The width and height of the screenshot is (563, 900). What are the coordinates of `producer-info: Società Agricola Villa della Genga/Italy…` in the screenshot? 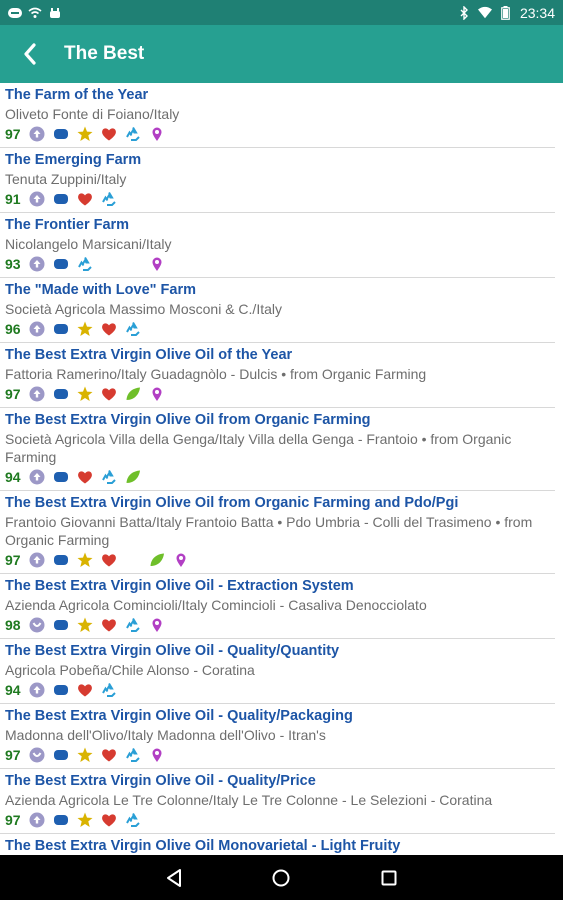 It's located at (258, 448).